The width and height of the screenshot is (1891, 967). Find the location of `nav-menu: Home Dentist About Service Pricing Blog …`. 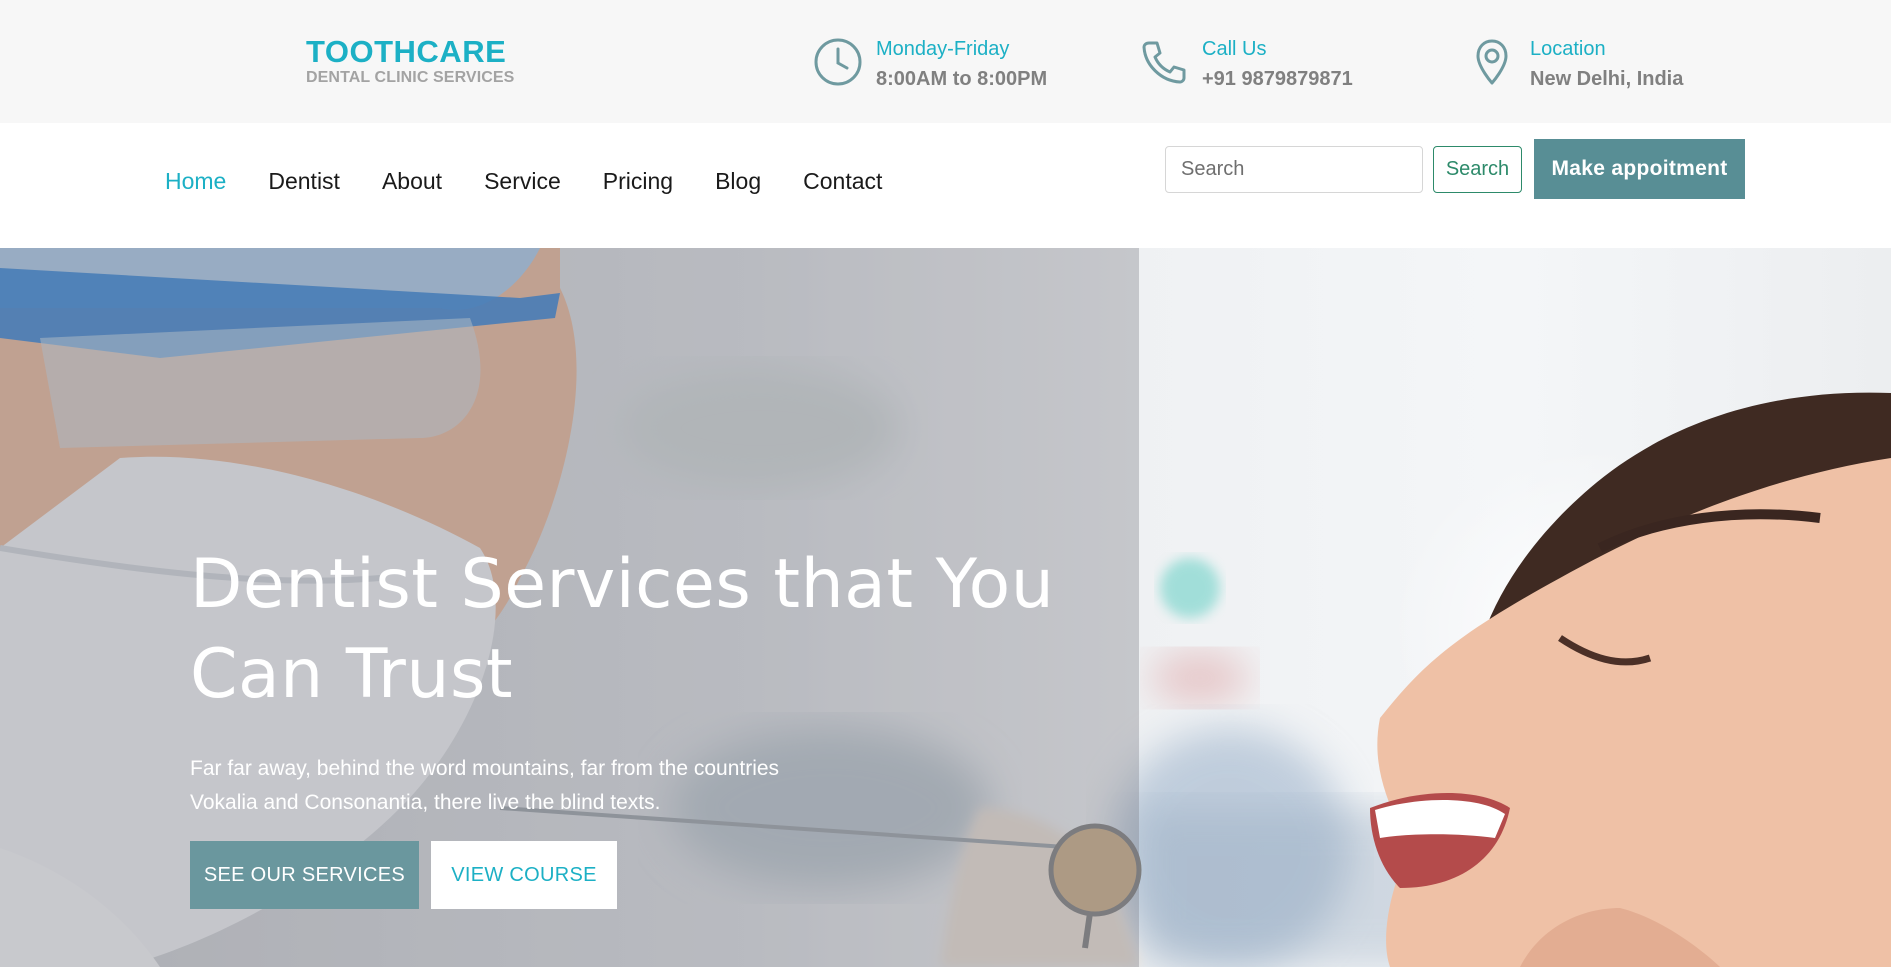

nav-menu: Home Dentist About Service Pricing Blog … is located at coordinates (544, 181).